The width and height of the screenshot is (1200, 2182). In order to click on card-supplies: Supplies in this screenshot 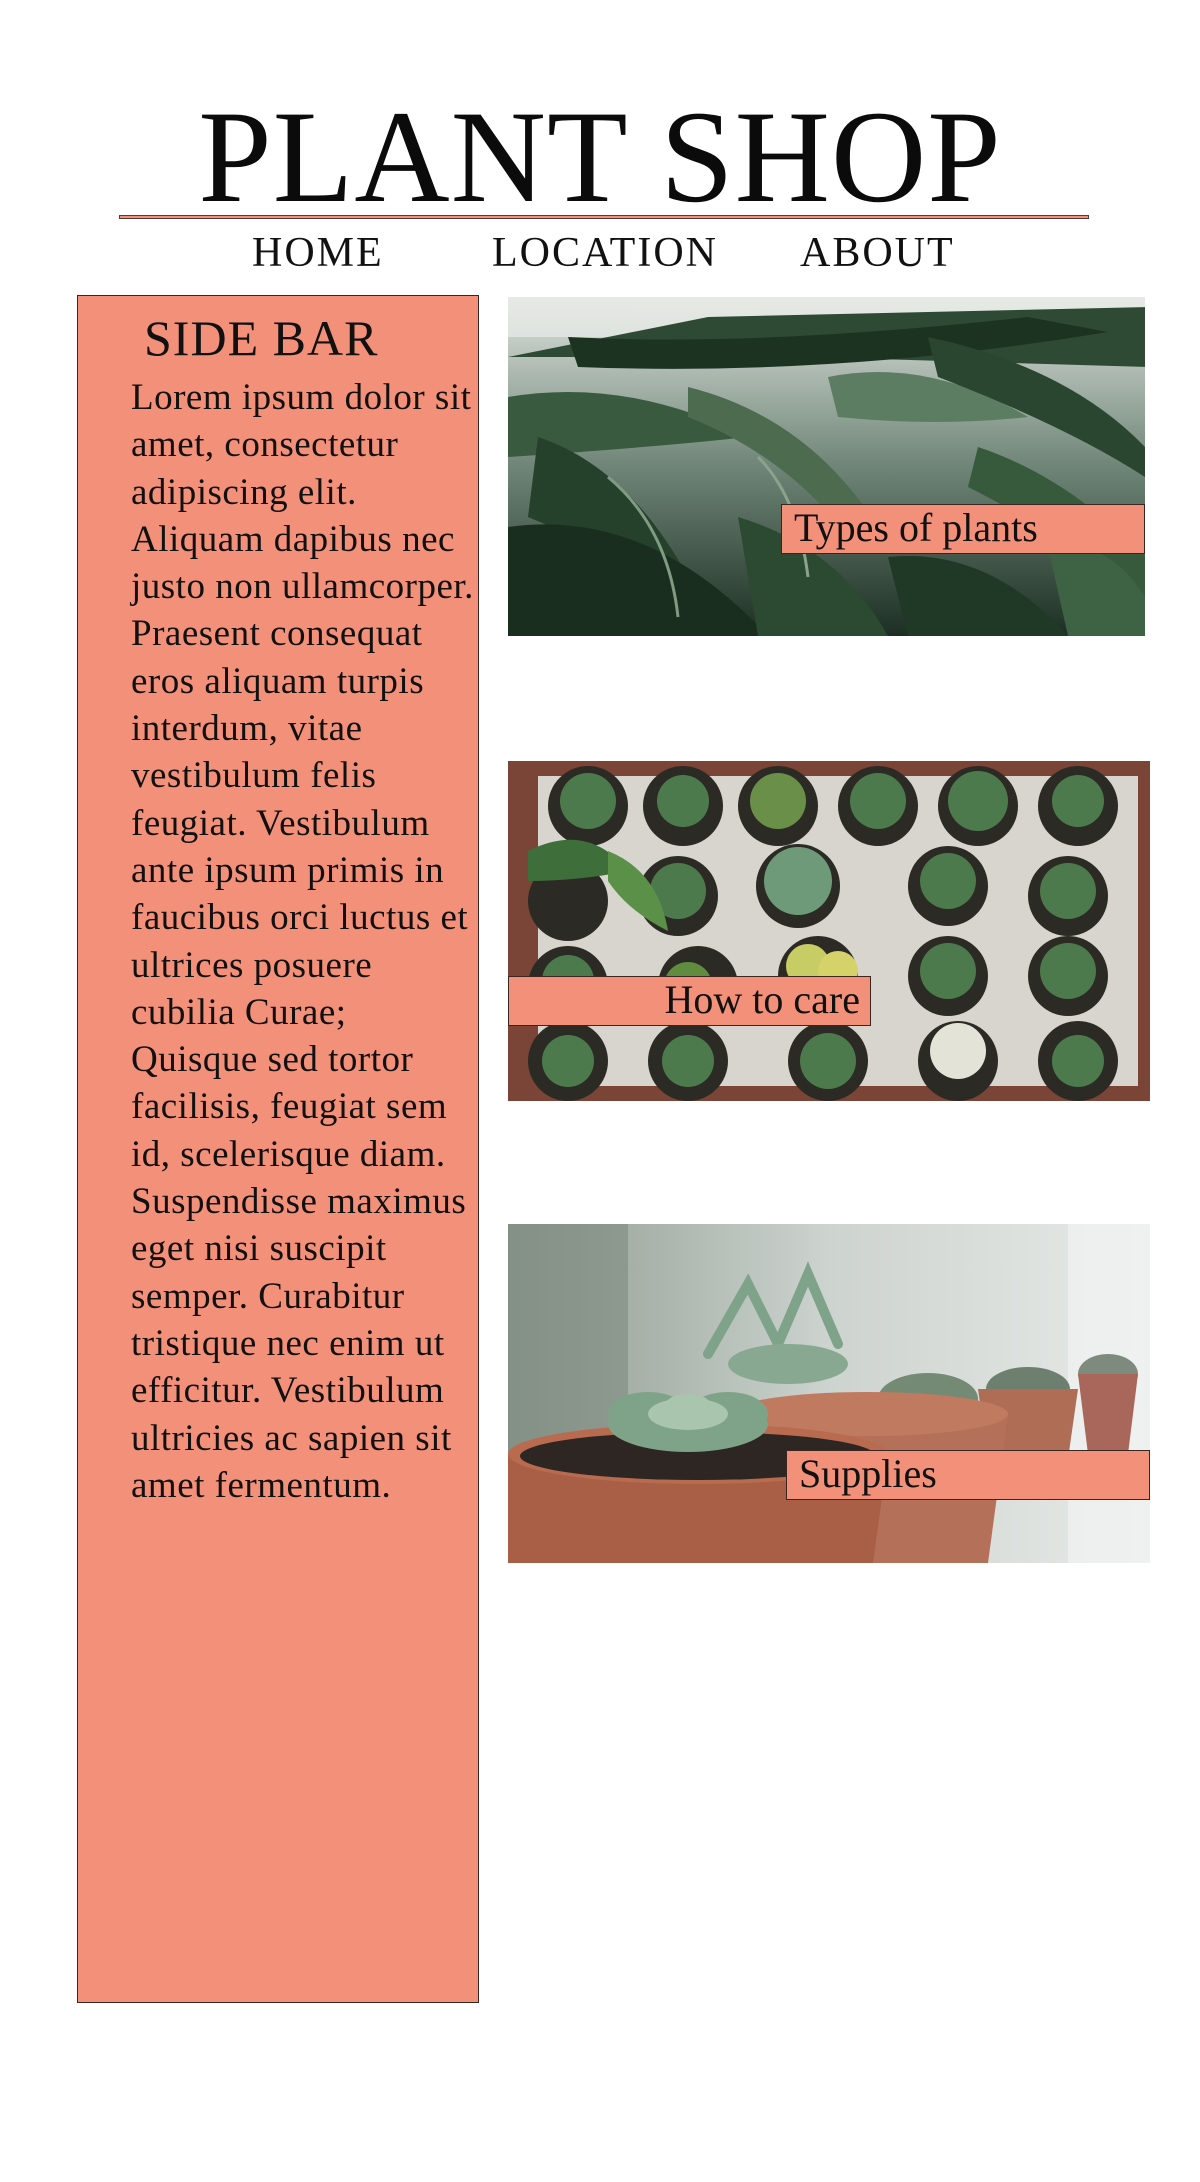, I will do `click(829, 1393)`.